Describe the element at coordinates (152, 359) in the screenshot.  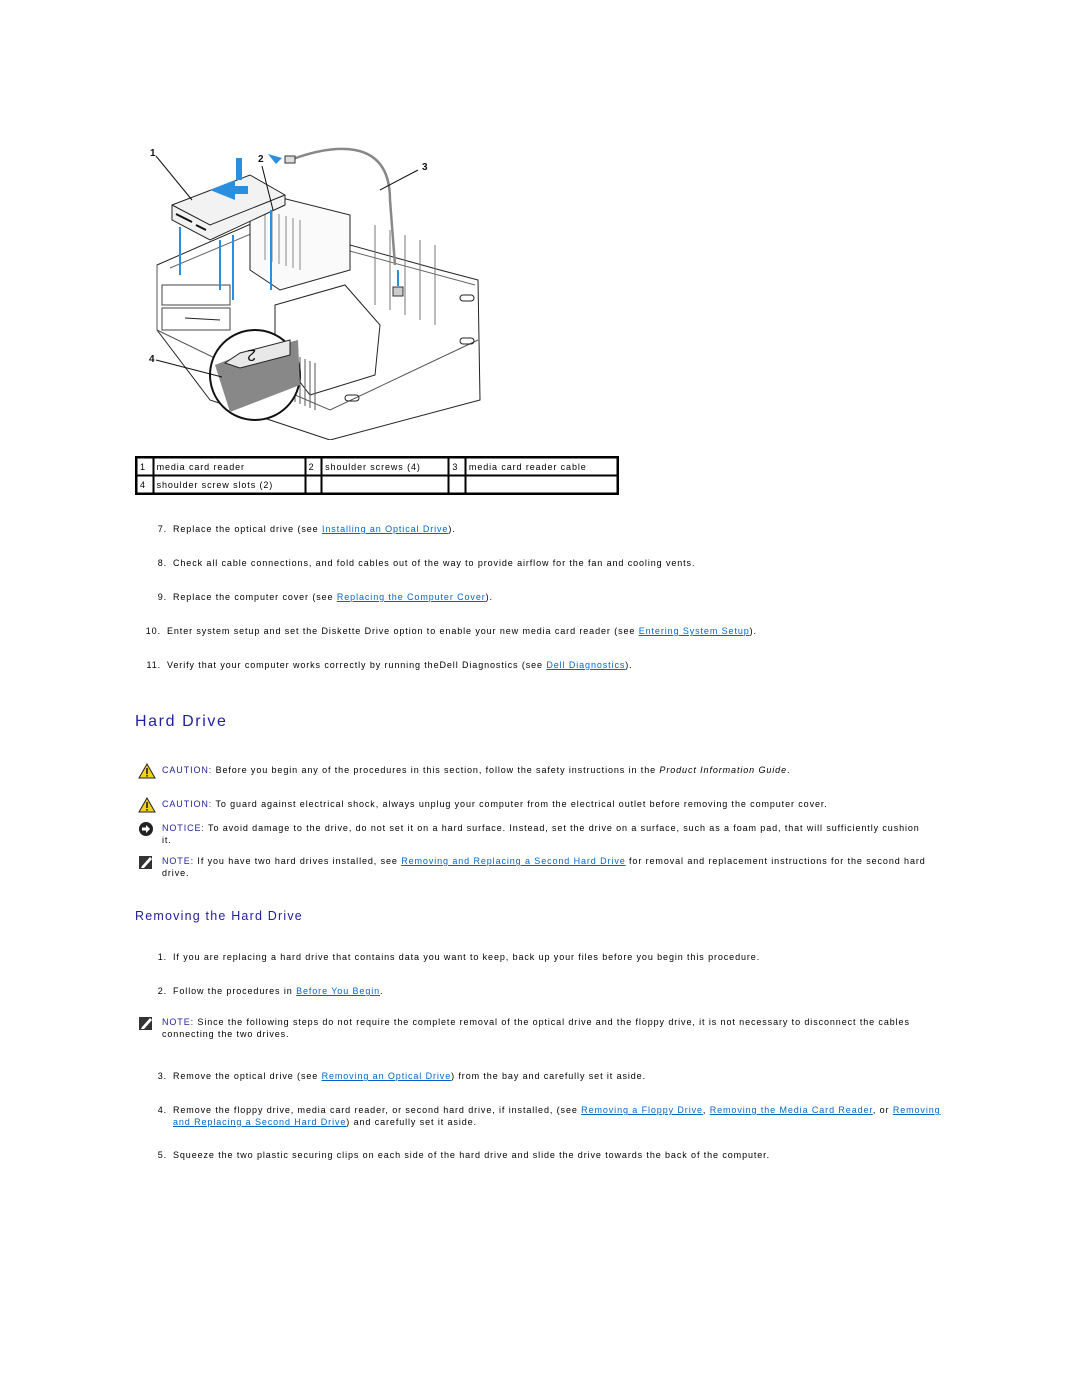
I see `callout-number-4: 4` at that location.